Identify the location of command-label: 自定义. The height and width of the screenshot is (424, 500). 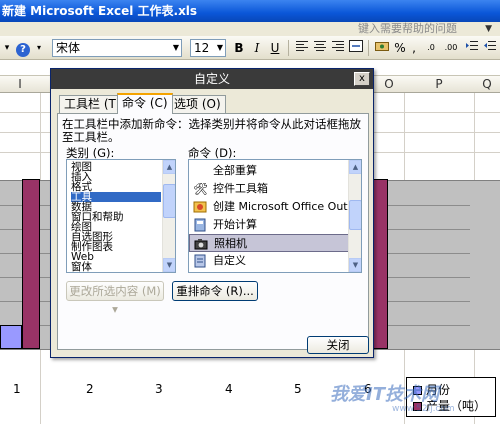
(229, 260).